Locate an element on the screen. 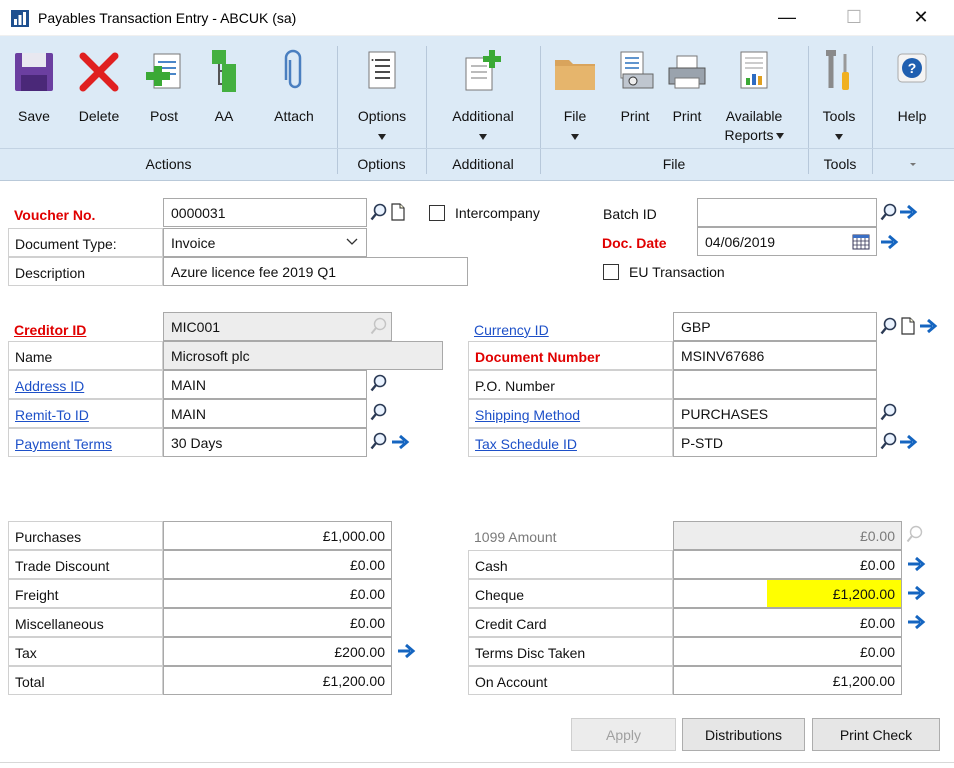 The height and width of the screenshot is (768, 954). options-dropdown-icon is located at coordinates (382, 137).